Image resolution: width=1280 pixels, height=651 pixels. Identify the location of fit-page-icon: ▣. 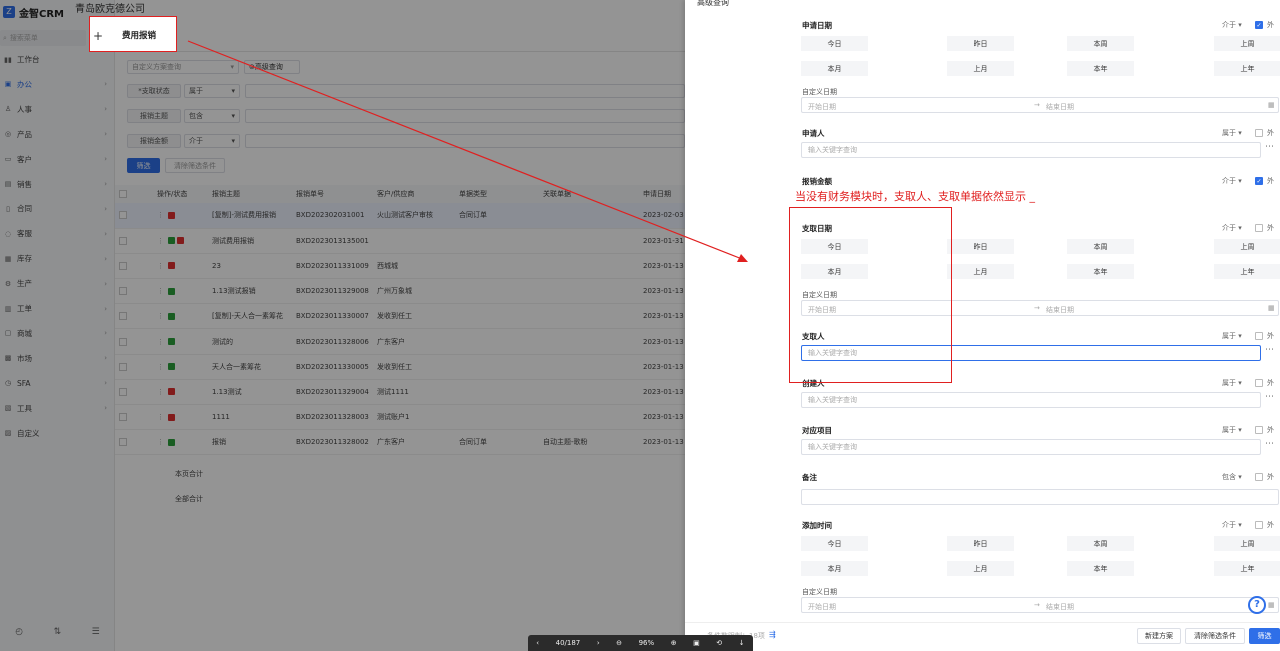
(696, 643).